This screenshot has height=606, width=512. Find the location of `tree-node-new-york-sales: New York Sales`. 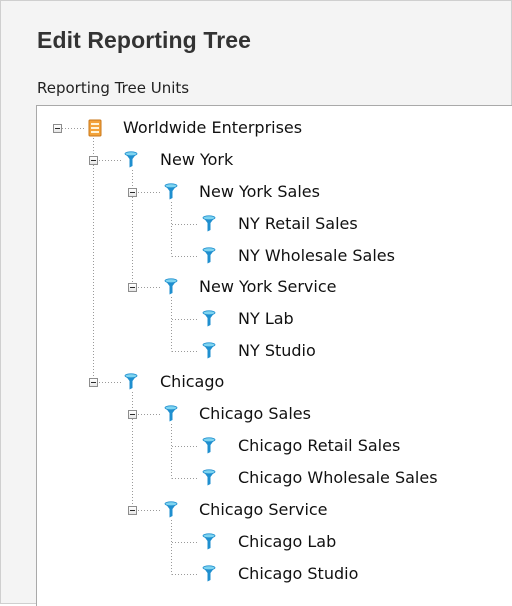

tree-node-new-york-sales: New York Sales is located at coordinates (257, 193).